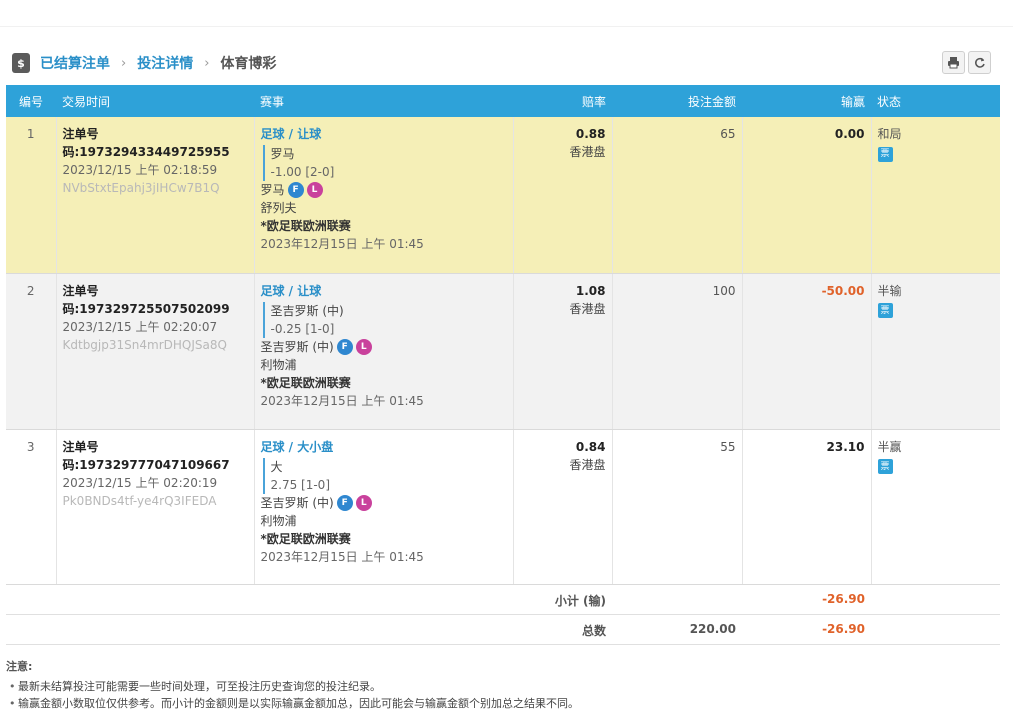 The height and width of the screenshot is (722, 1013). I want to click on header-event: 赛事, so click(383, 101).